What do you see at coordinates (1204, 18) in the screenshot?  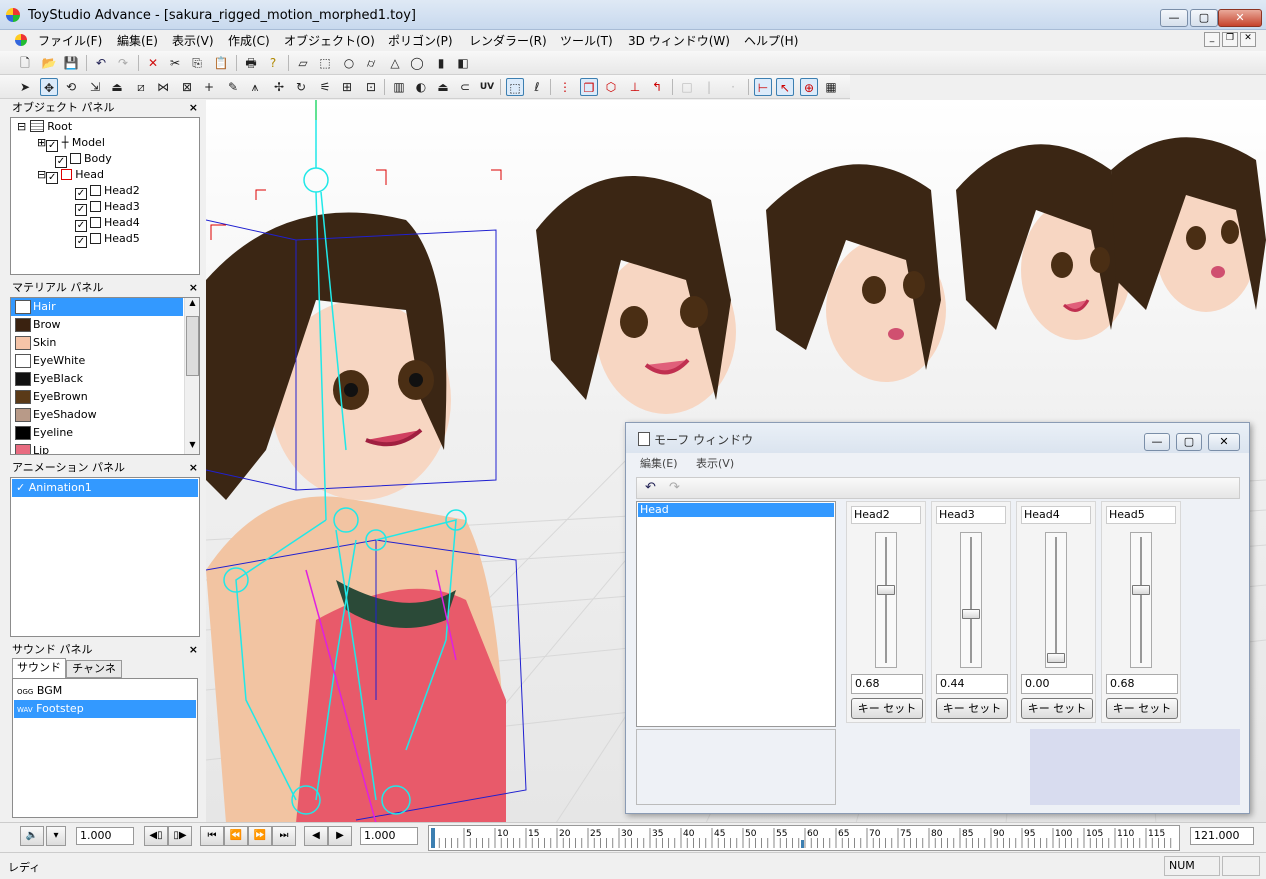 I see `maximize-button: ▢` at bounding box center [1204, 18].